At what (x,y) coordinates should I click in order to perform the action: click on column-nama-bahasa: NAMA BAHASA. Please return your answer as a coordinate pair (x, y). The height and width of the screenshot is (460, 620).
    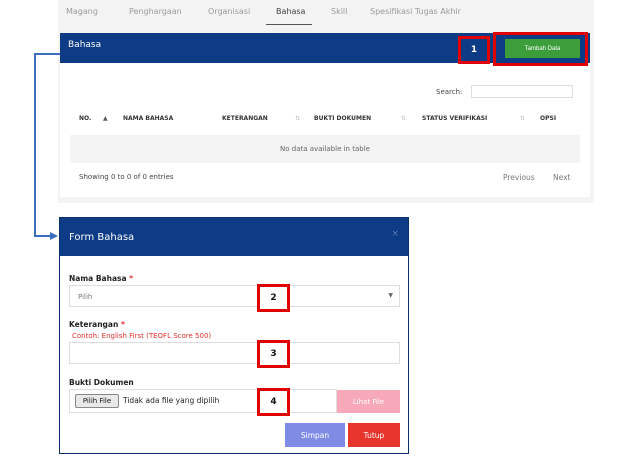
    Looking at the image, I should click on (148, 118).